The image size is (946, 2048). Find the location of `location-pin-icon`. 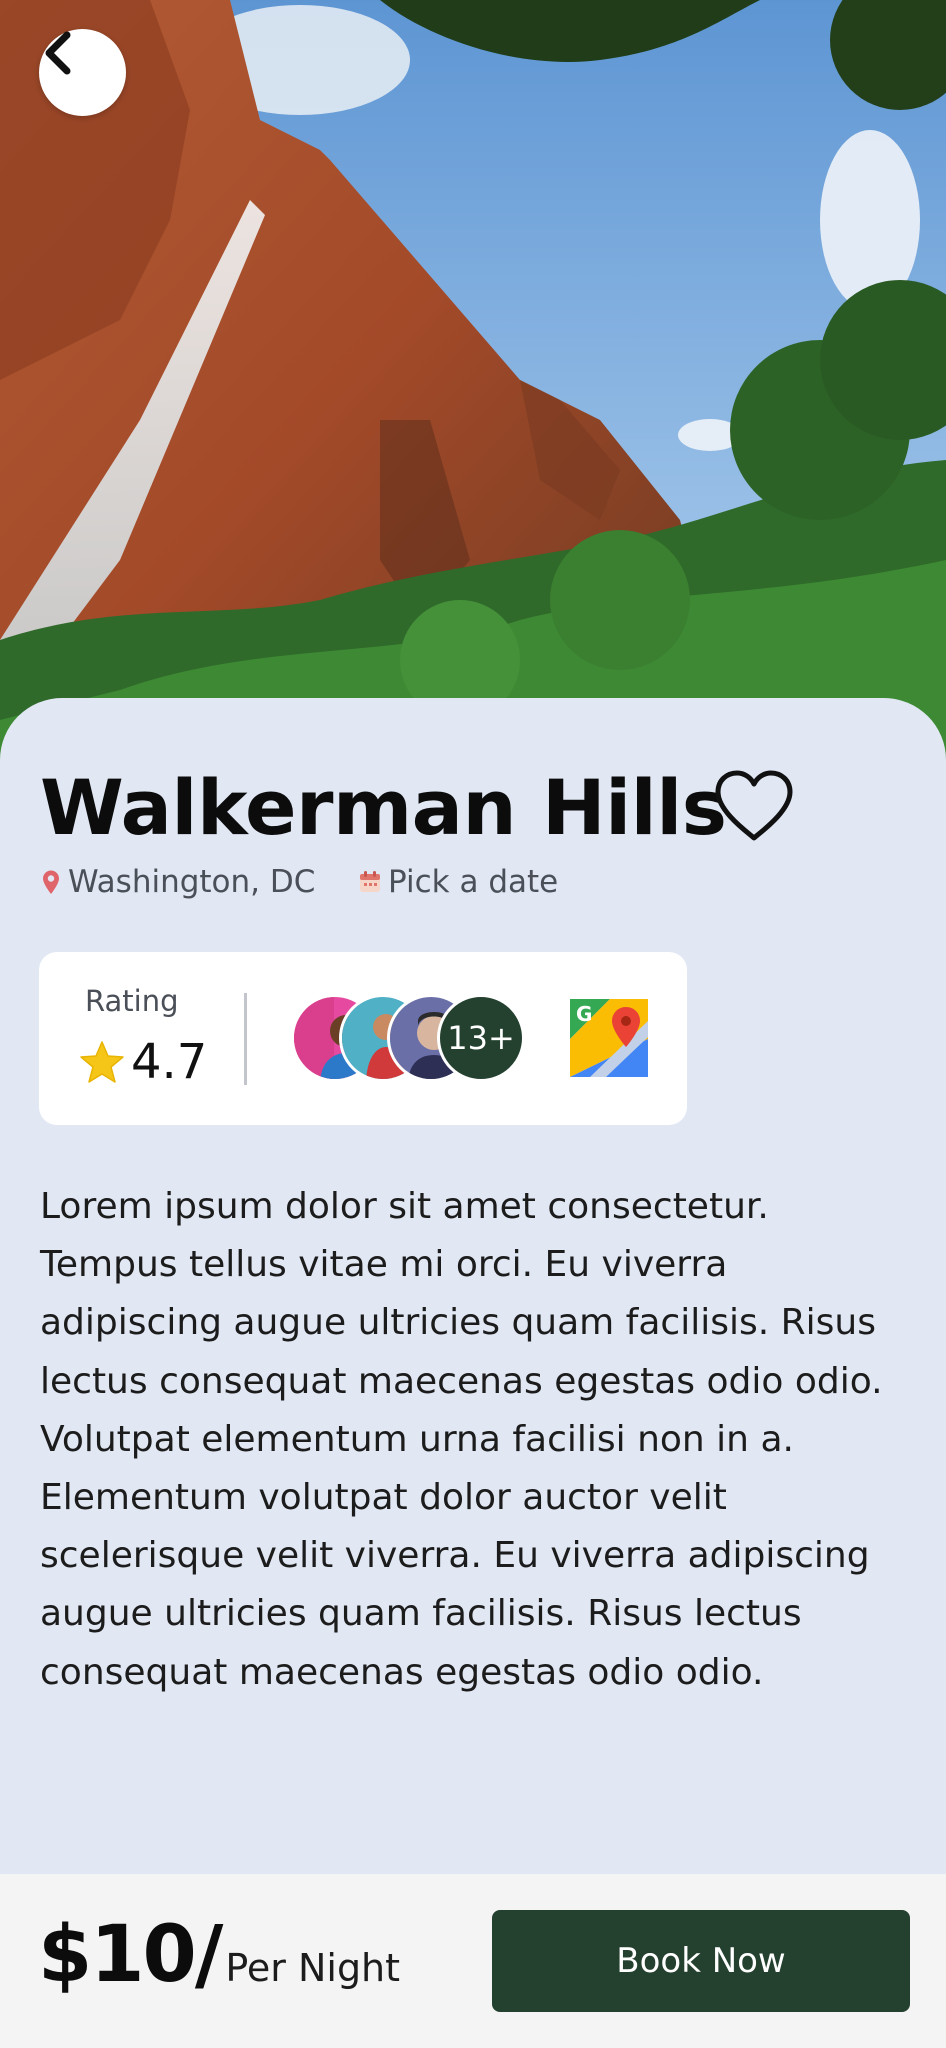

location-pin-icon is located at coordinates (51, 882).